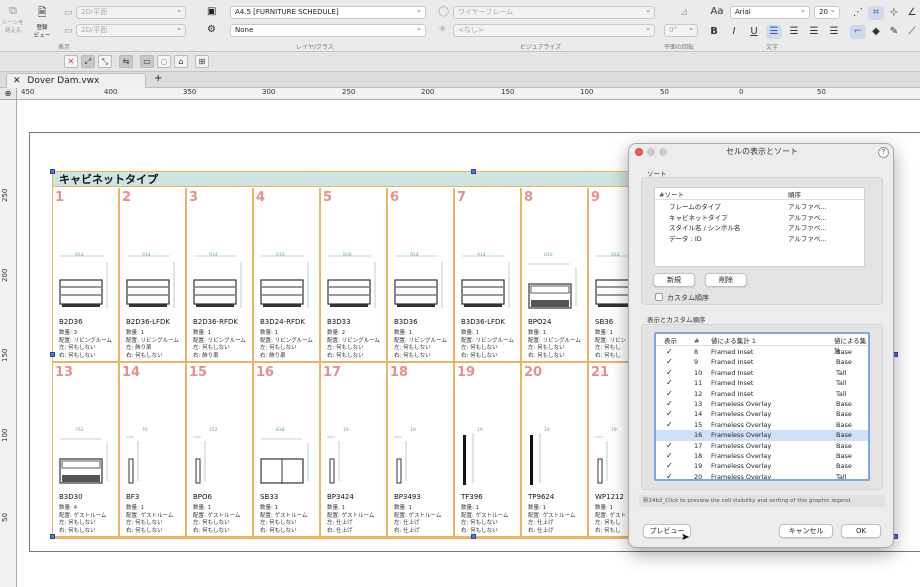 The height and width of the screenshot is (587, 920). What do you see at coordinates (328, 30) in the screenshot?
I see `class-select: None` at bounding box center [328, 30].